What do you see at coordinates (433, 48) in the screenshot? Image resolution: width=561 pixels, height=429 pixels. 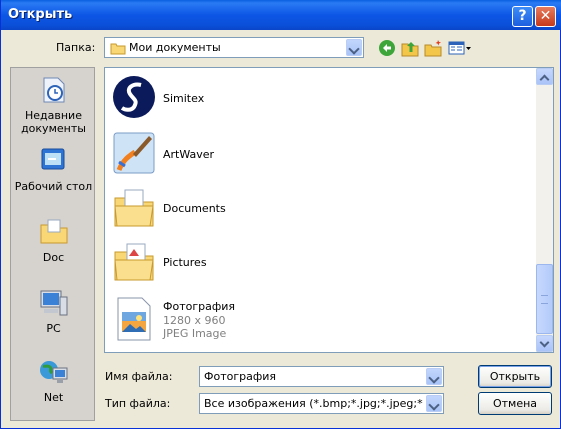 I see `new-folder-icon` at bounding box center [433, 48].